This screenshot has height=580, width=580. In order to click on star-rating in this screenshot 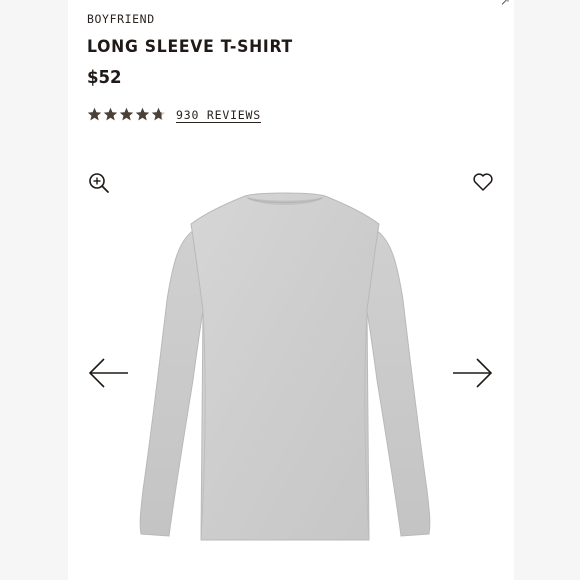, I will do `click(126, 114)`.